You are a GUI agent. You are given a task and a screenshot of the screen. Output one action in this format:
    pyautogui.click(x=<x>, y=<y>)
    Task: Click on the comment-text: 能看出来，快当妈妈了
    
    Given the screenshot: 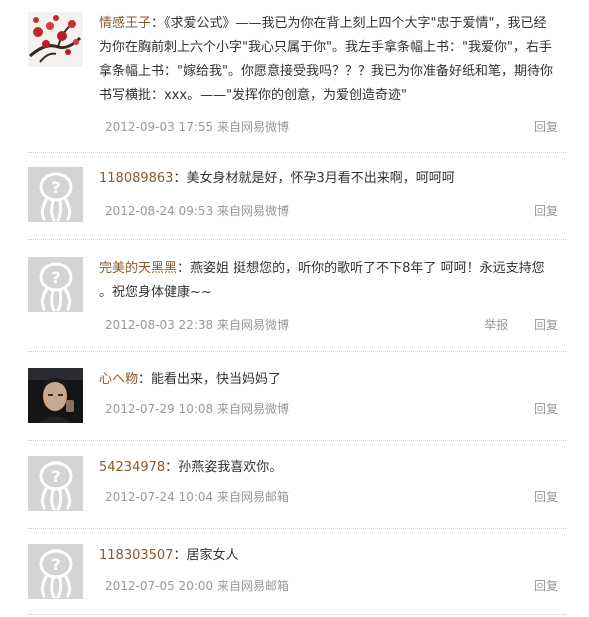 What is the action you would take?
    pyautogui.click(x=216, y=379)
    